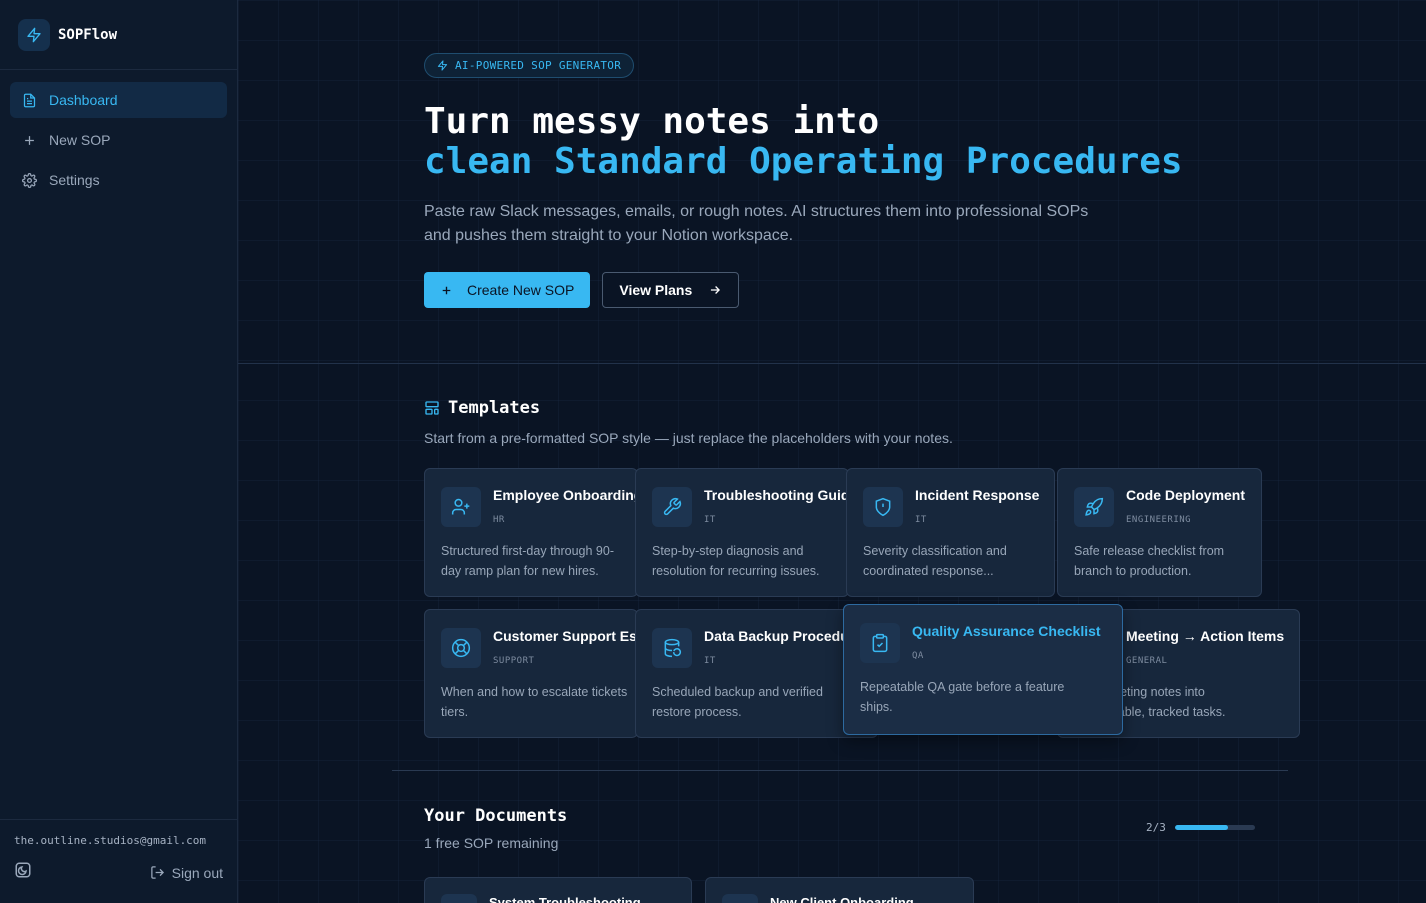  Describe the element at coordinates (783, 636) in the screenshot. I see `template-title: Data Backup Procedure` at that location.